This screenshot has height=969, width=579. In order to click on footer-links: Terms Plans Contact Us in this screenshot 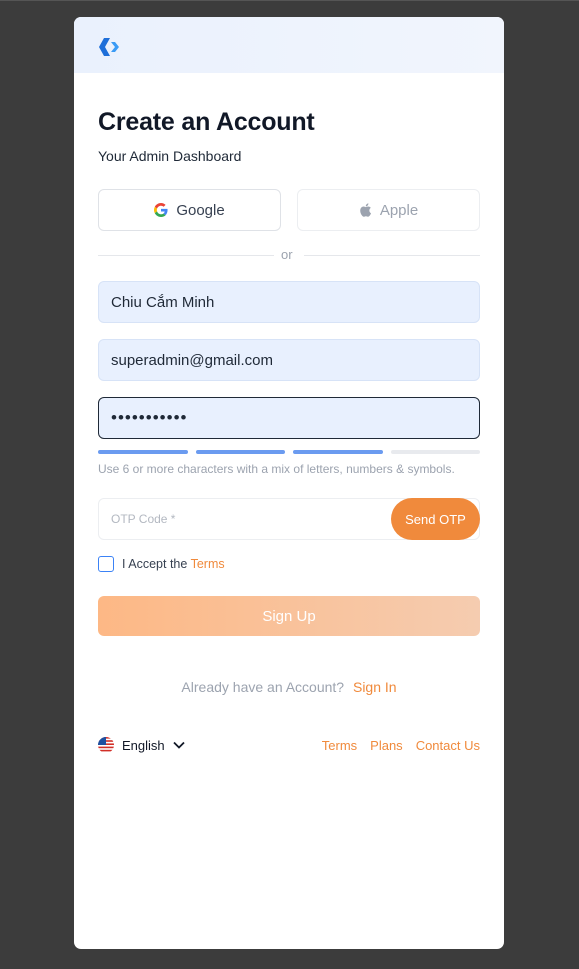, I will do `click(401, 745)`.